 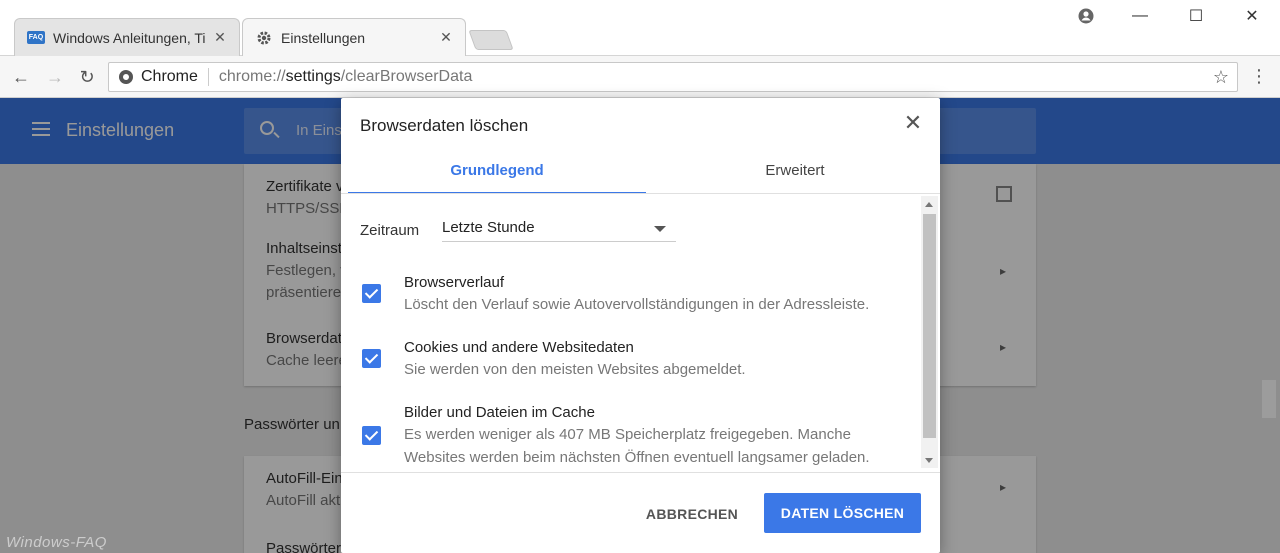 What do you see at coordinates (323, 37) in the screenshot?
I see `tab-title: Einstellungen` at bounding box center [323, 37].